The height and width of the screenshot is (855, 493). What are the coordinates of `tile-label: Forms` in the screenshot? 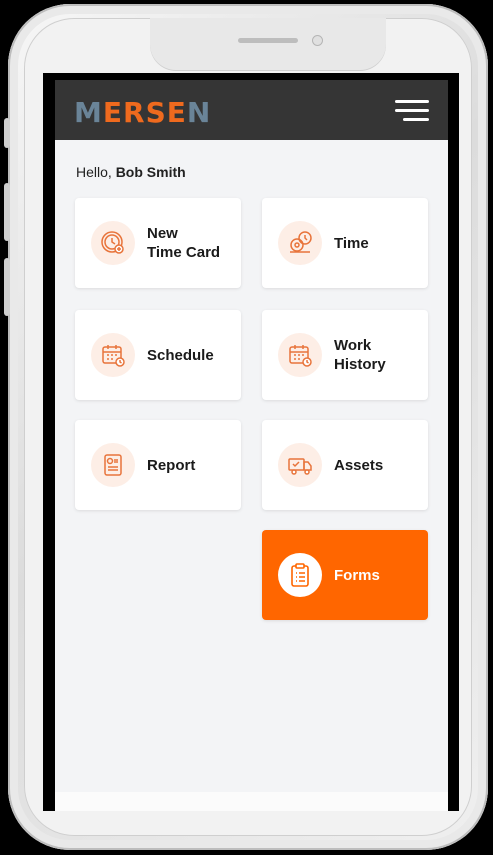 It's located at (357, 575).